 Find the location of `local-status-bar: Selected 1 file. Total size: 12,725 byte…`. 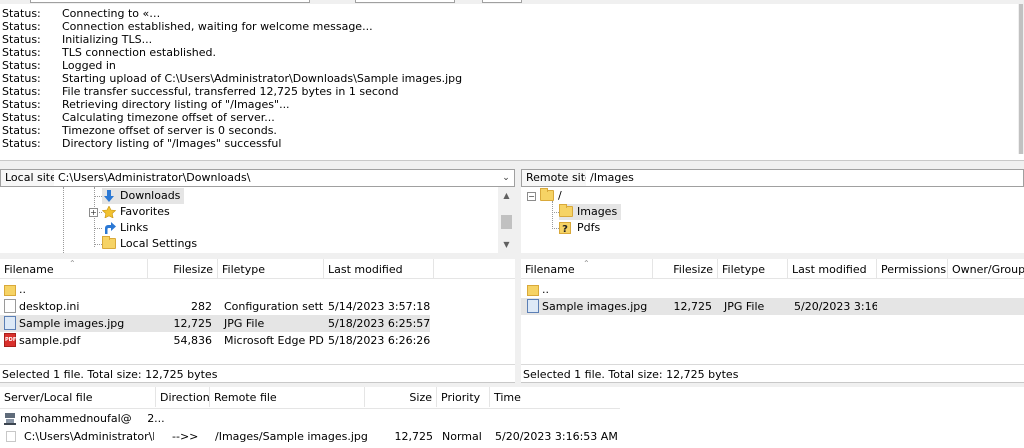

local-status-bar: Selected 1 file. Total size: 12,725 byte… is located at coordinates (257, 373).